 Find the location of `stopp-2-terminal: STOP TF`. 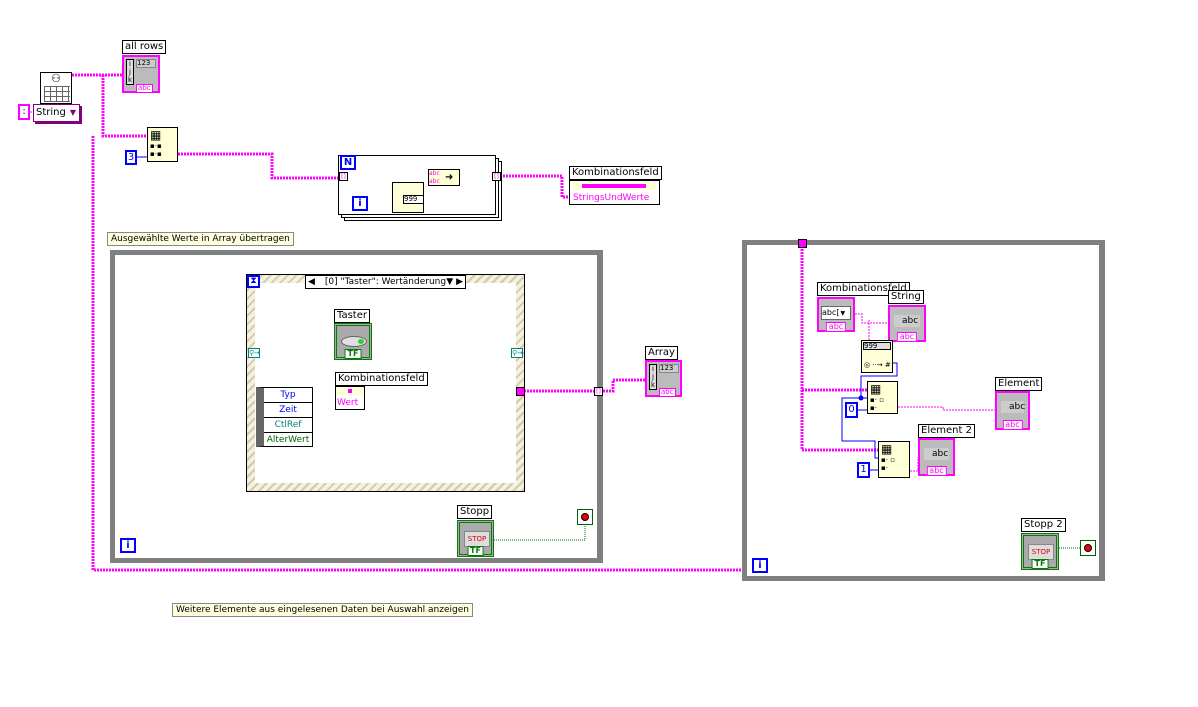

stopp-2-terminal: STOP TF is located at coordinates (1040, 551).